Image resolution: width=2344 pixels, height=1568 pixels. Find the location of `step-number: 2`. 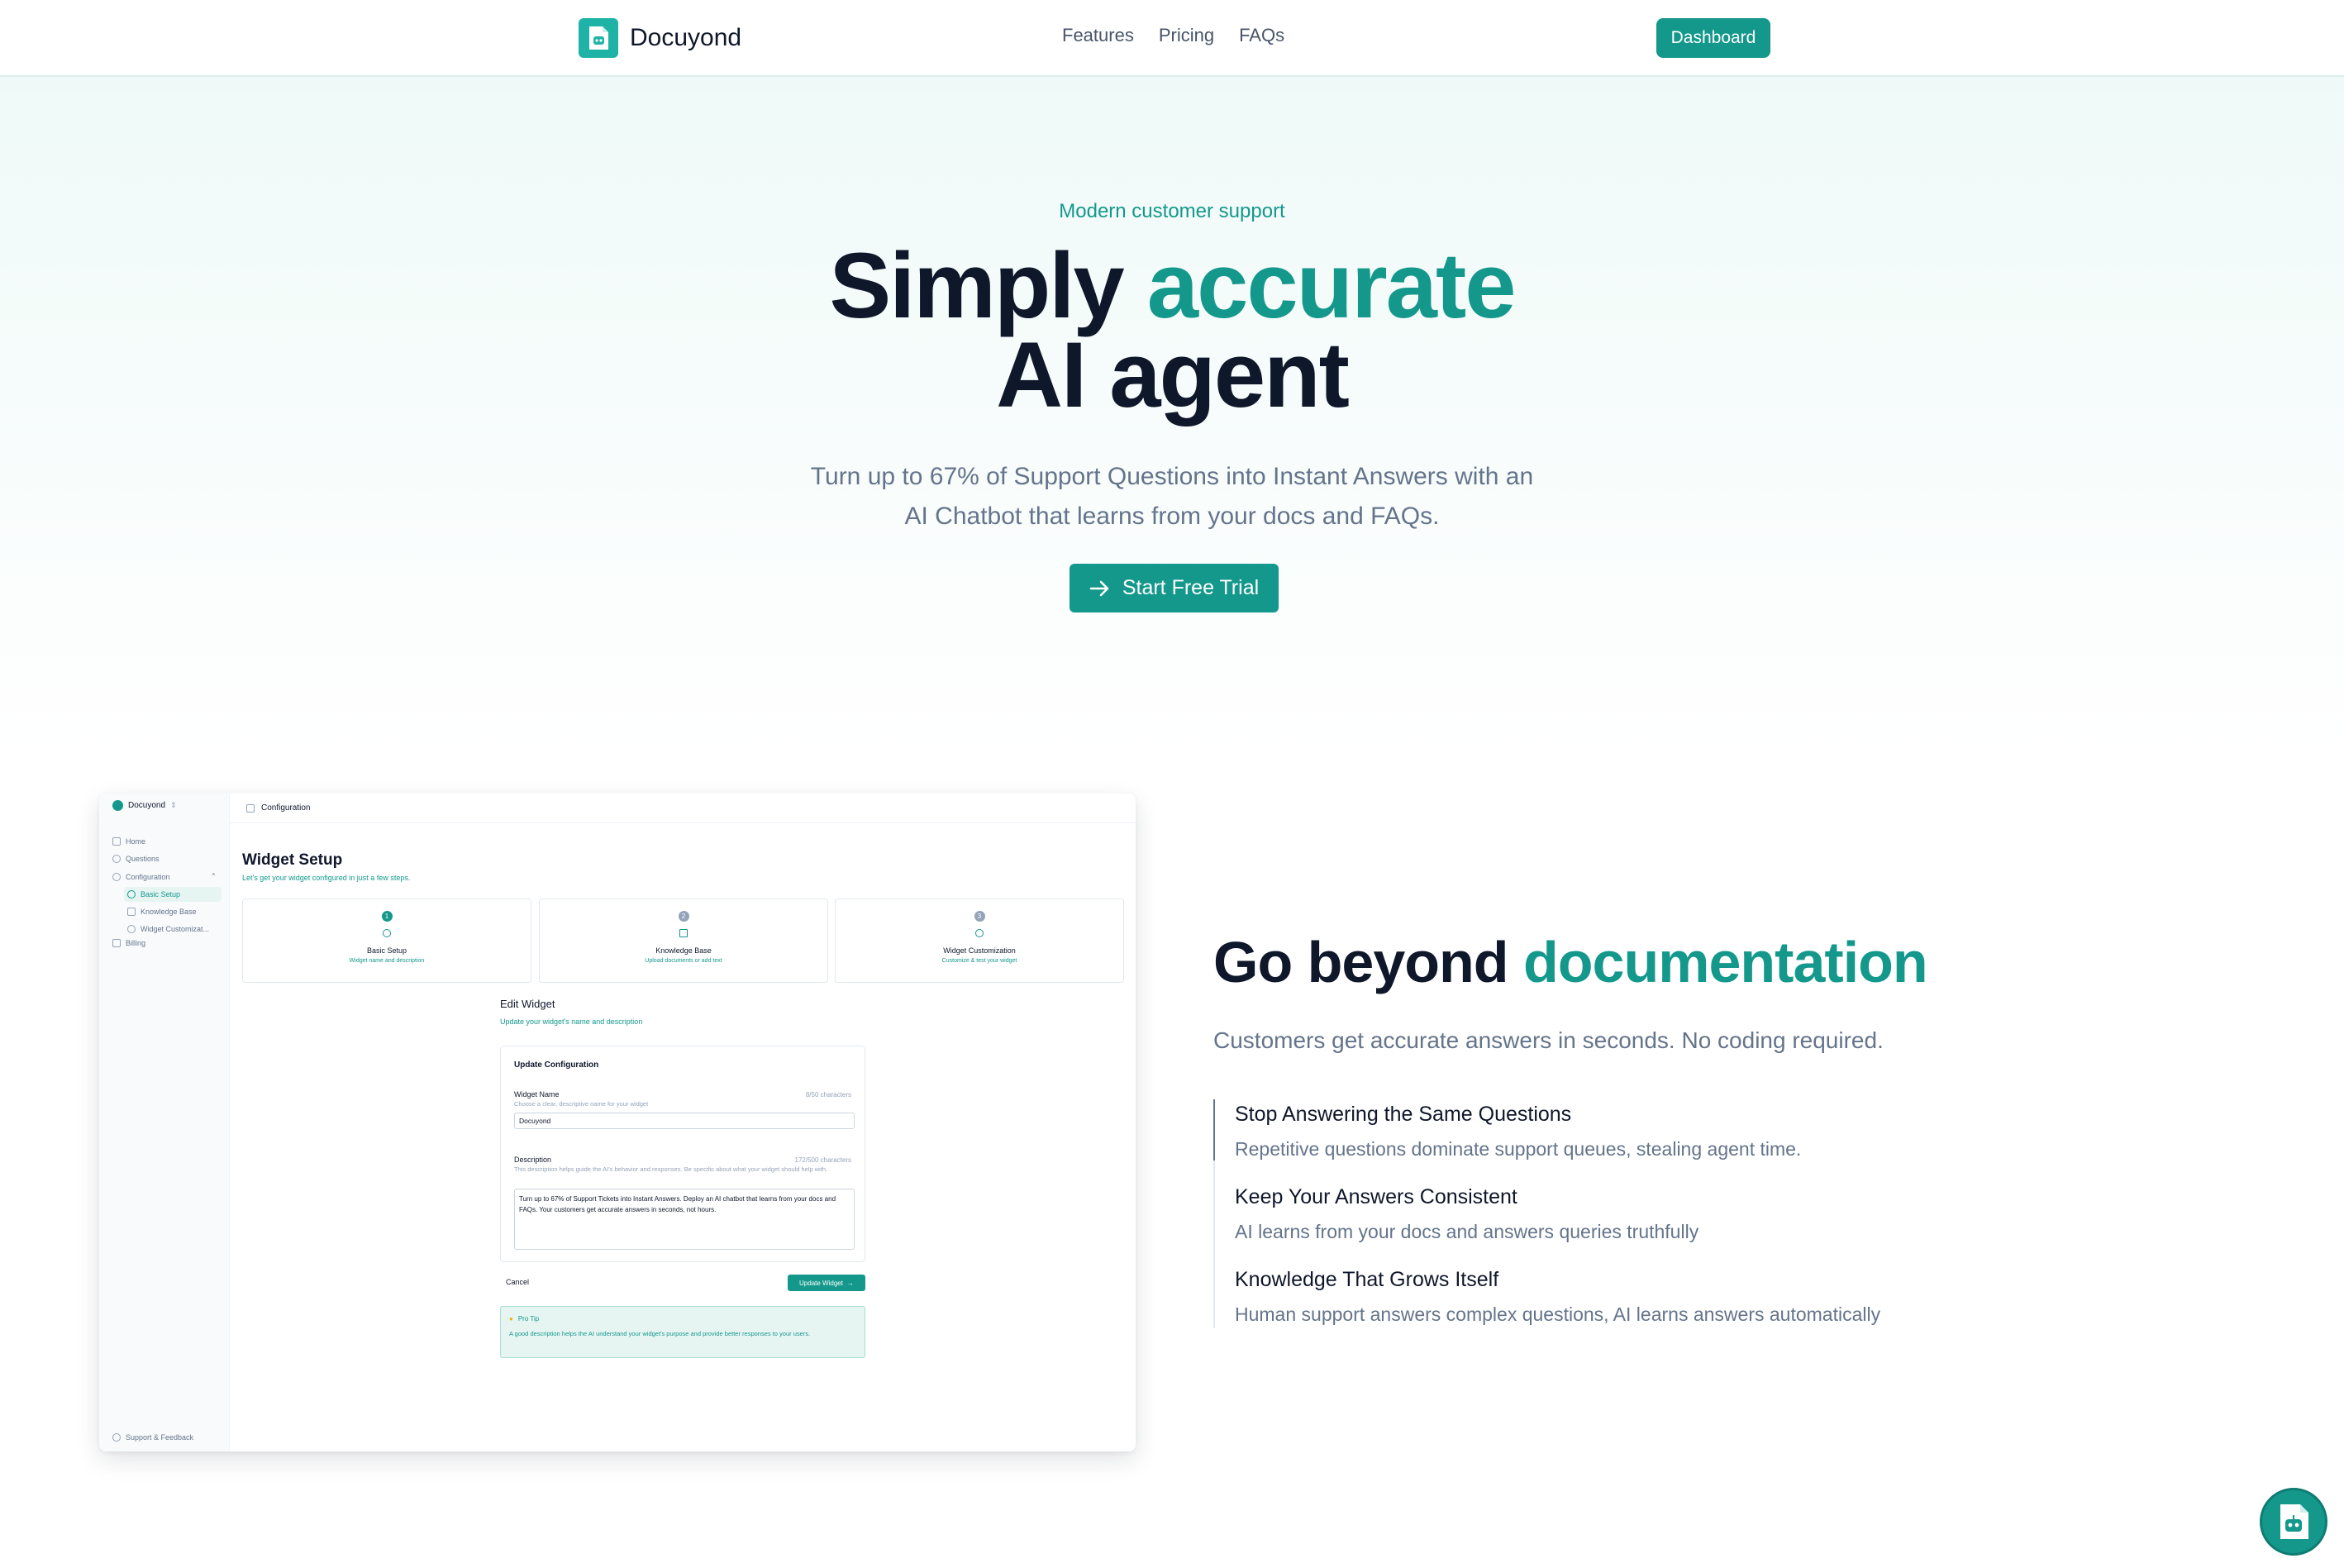

step-number: 2 is located at coordinates (683, 916).